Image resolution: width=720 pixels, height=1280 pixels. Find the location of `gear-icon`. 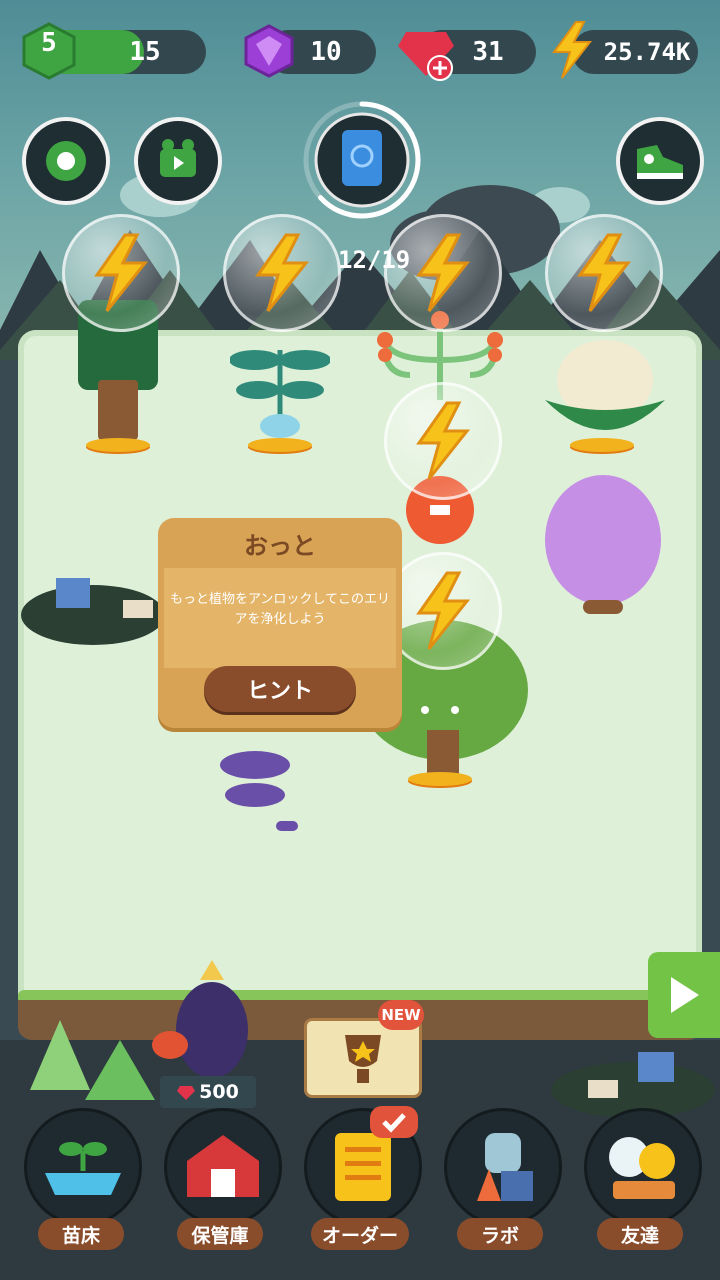

gear-icon is located at coordinates (66, 161).